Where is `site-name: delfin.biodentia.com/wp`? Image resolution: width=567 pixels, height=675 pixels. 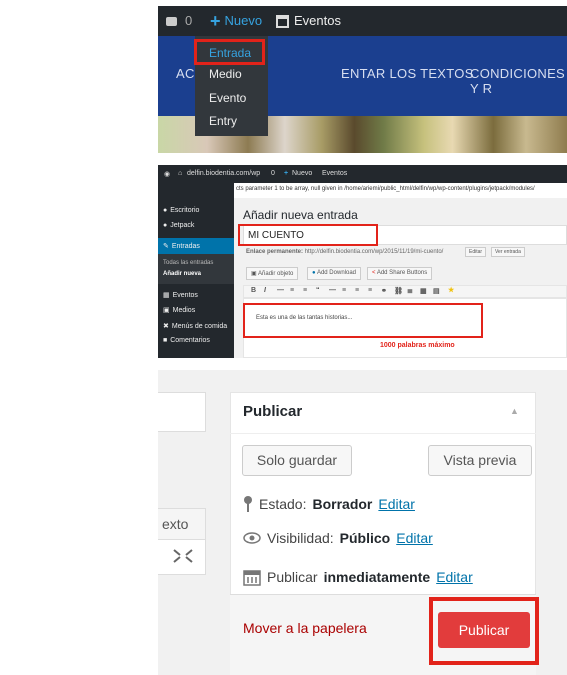
site-name: delfin.biodentia.com/wp is located at coordinates (223, 173).